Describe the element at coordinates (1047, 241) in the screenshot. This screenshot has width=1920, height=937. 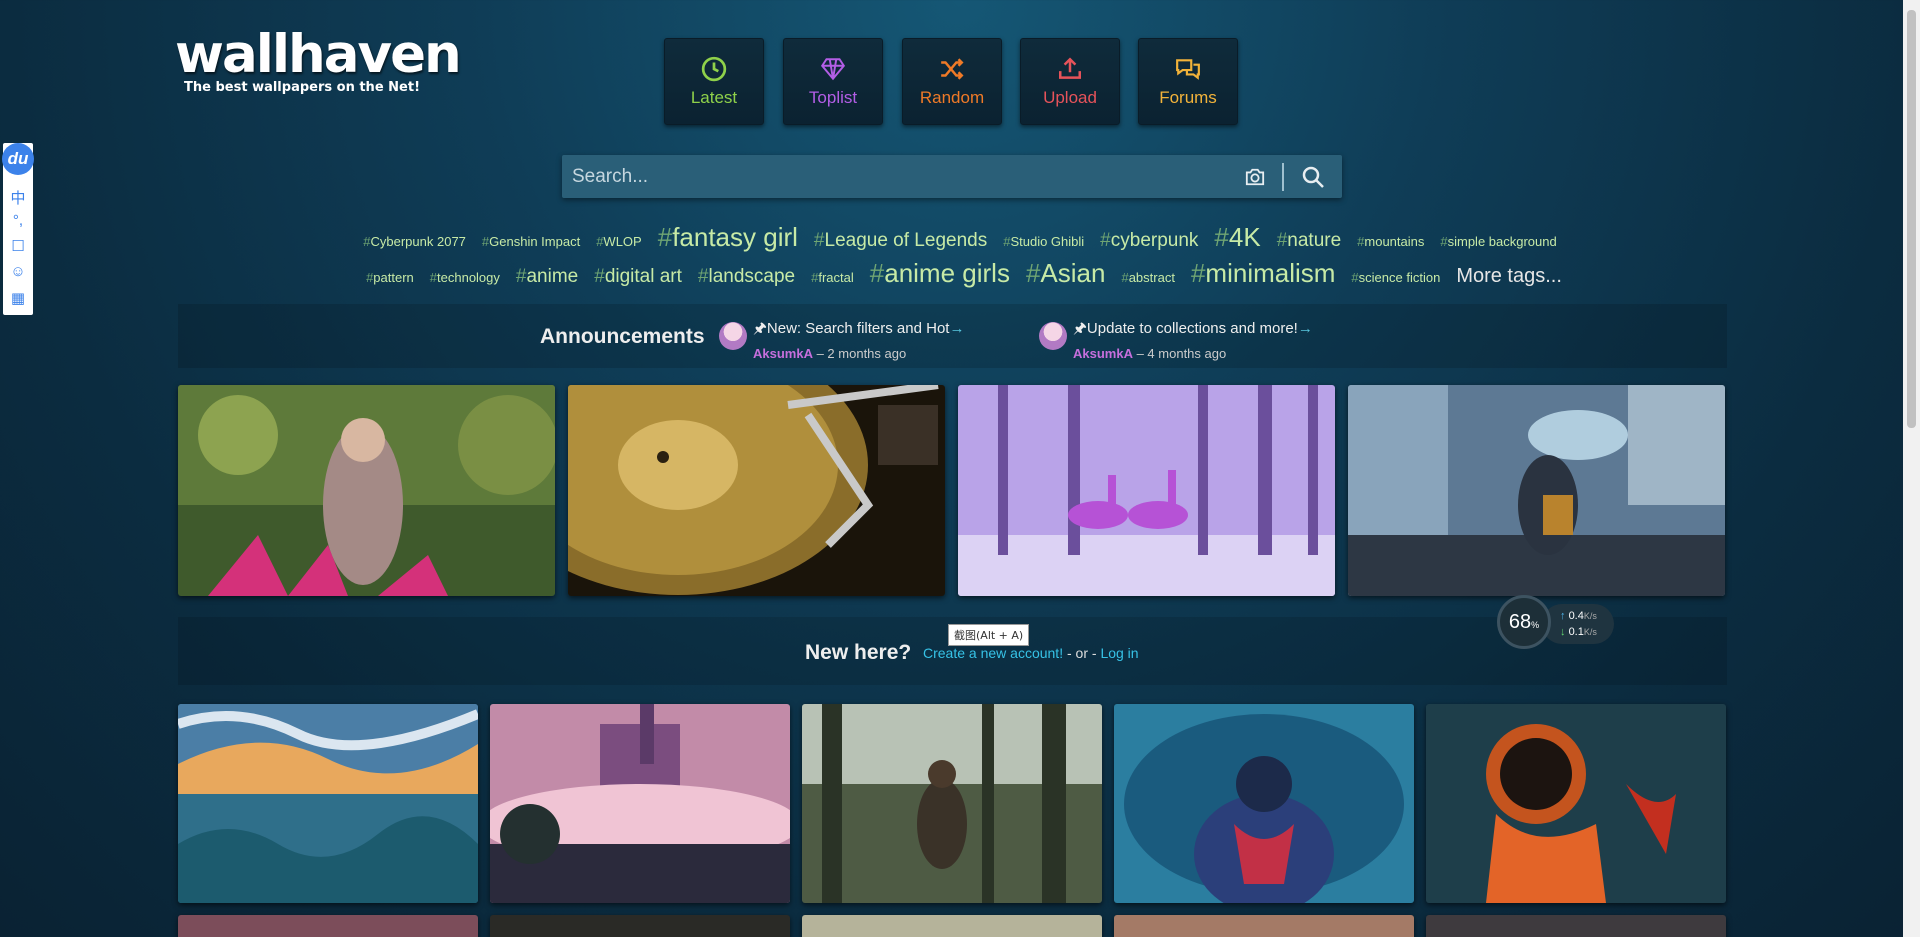
I see `tag-name: Studio Ghibli` at that location.